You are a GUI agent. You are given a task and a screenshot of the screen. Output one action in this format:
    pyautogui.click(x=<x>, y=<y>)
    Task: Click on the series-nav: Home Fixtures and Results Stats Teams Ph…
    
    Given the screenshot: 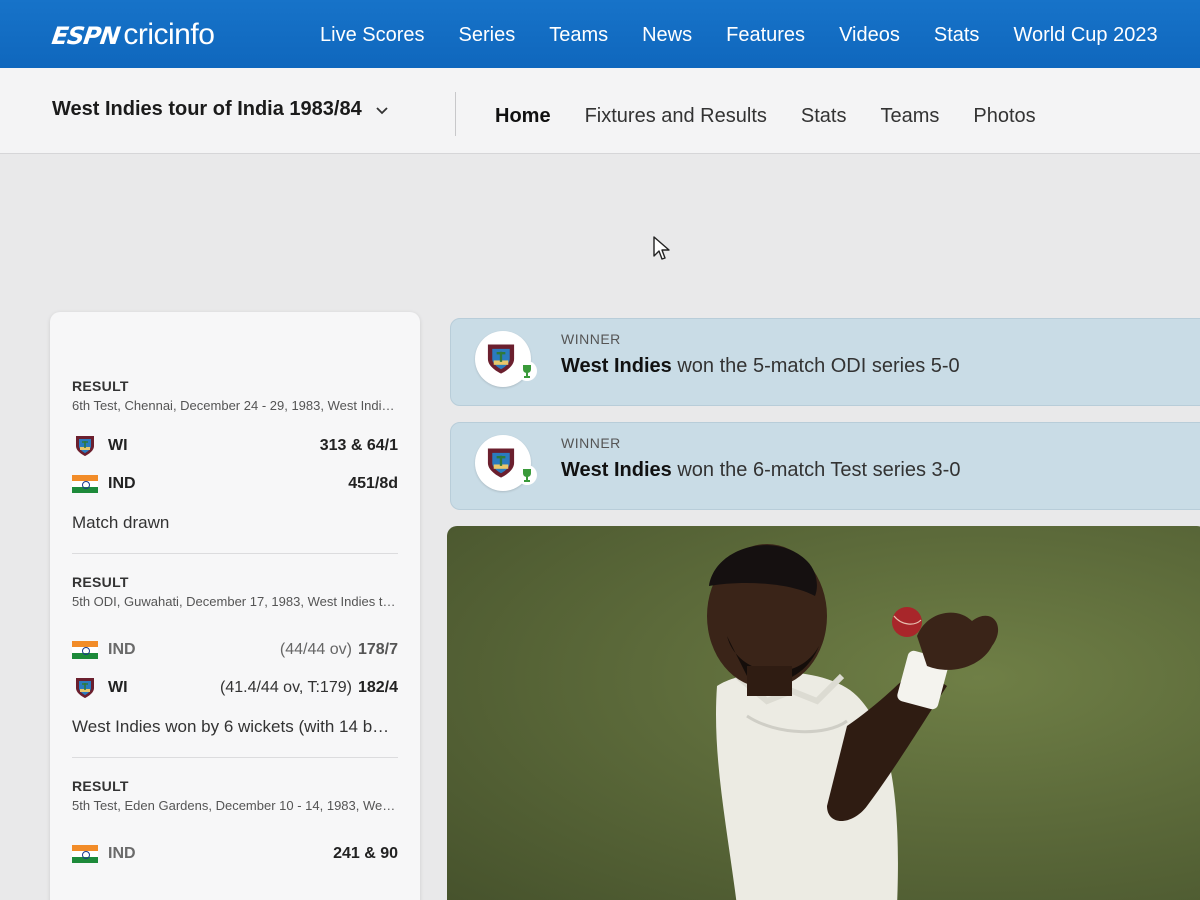 What is the action you would take?
    pyautogui.click(x=782, y=116)
    